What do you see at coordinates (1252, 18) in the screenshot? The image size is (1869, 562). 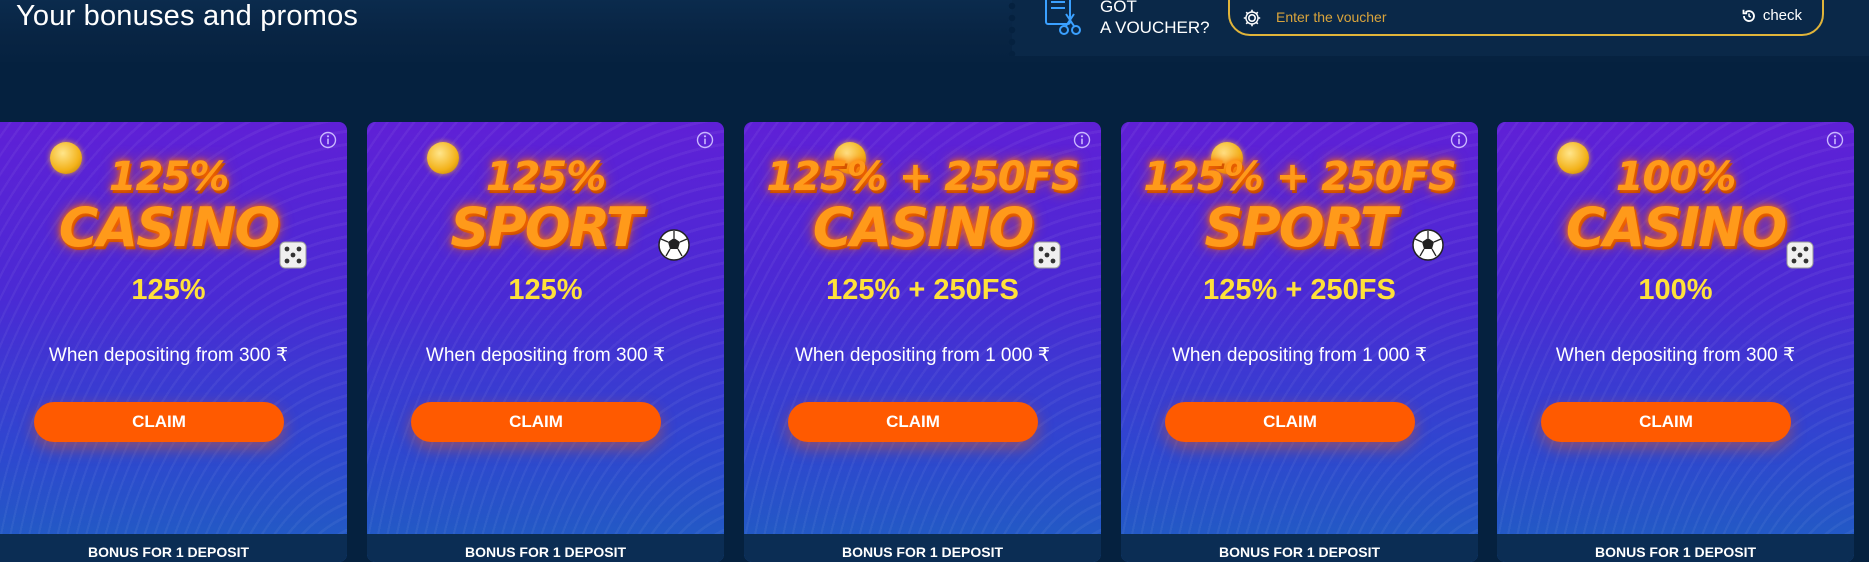 I see `gear-icon` at bounding box center [1252, 18].